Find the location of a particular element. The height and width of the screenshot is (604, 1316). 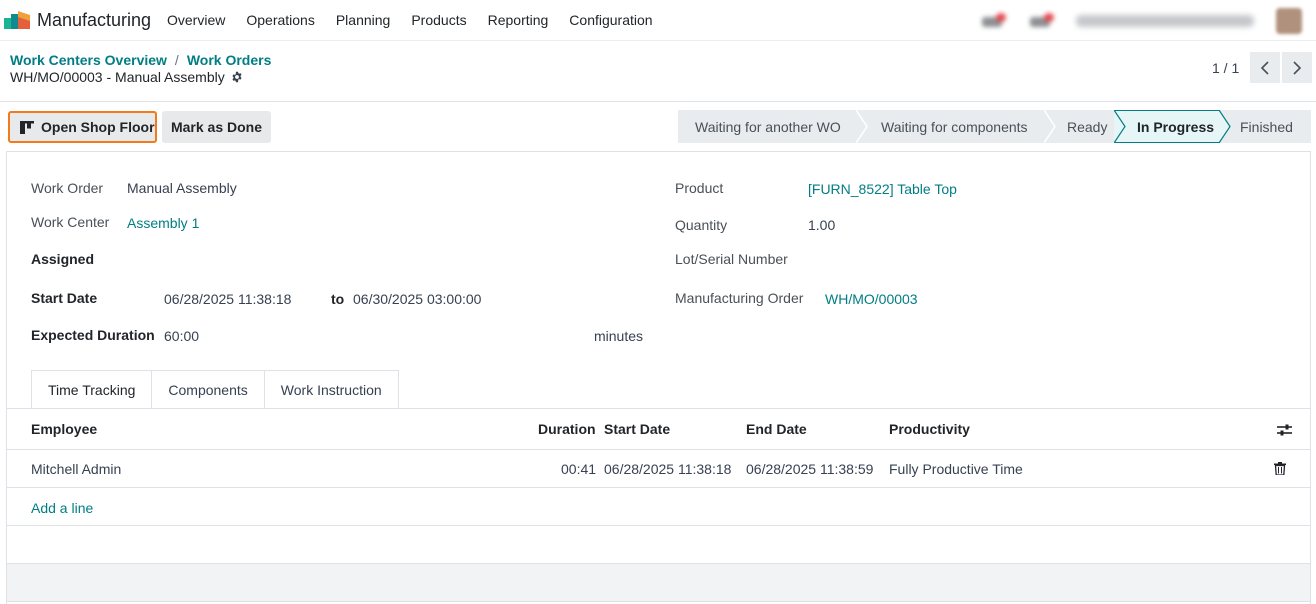

row-end-date: 06/28/2025 11:38:59 is located at coordinates (809, 469).